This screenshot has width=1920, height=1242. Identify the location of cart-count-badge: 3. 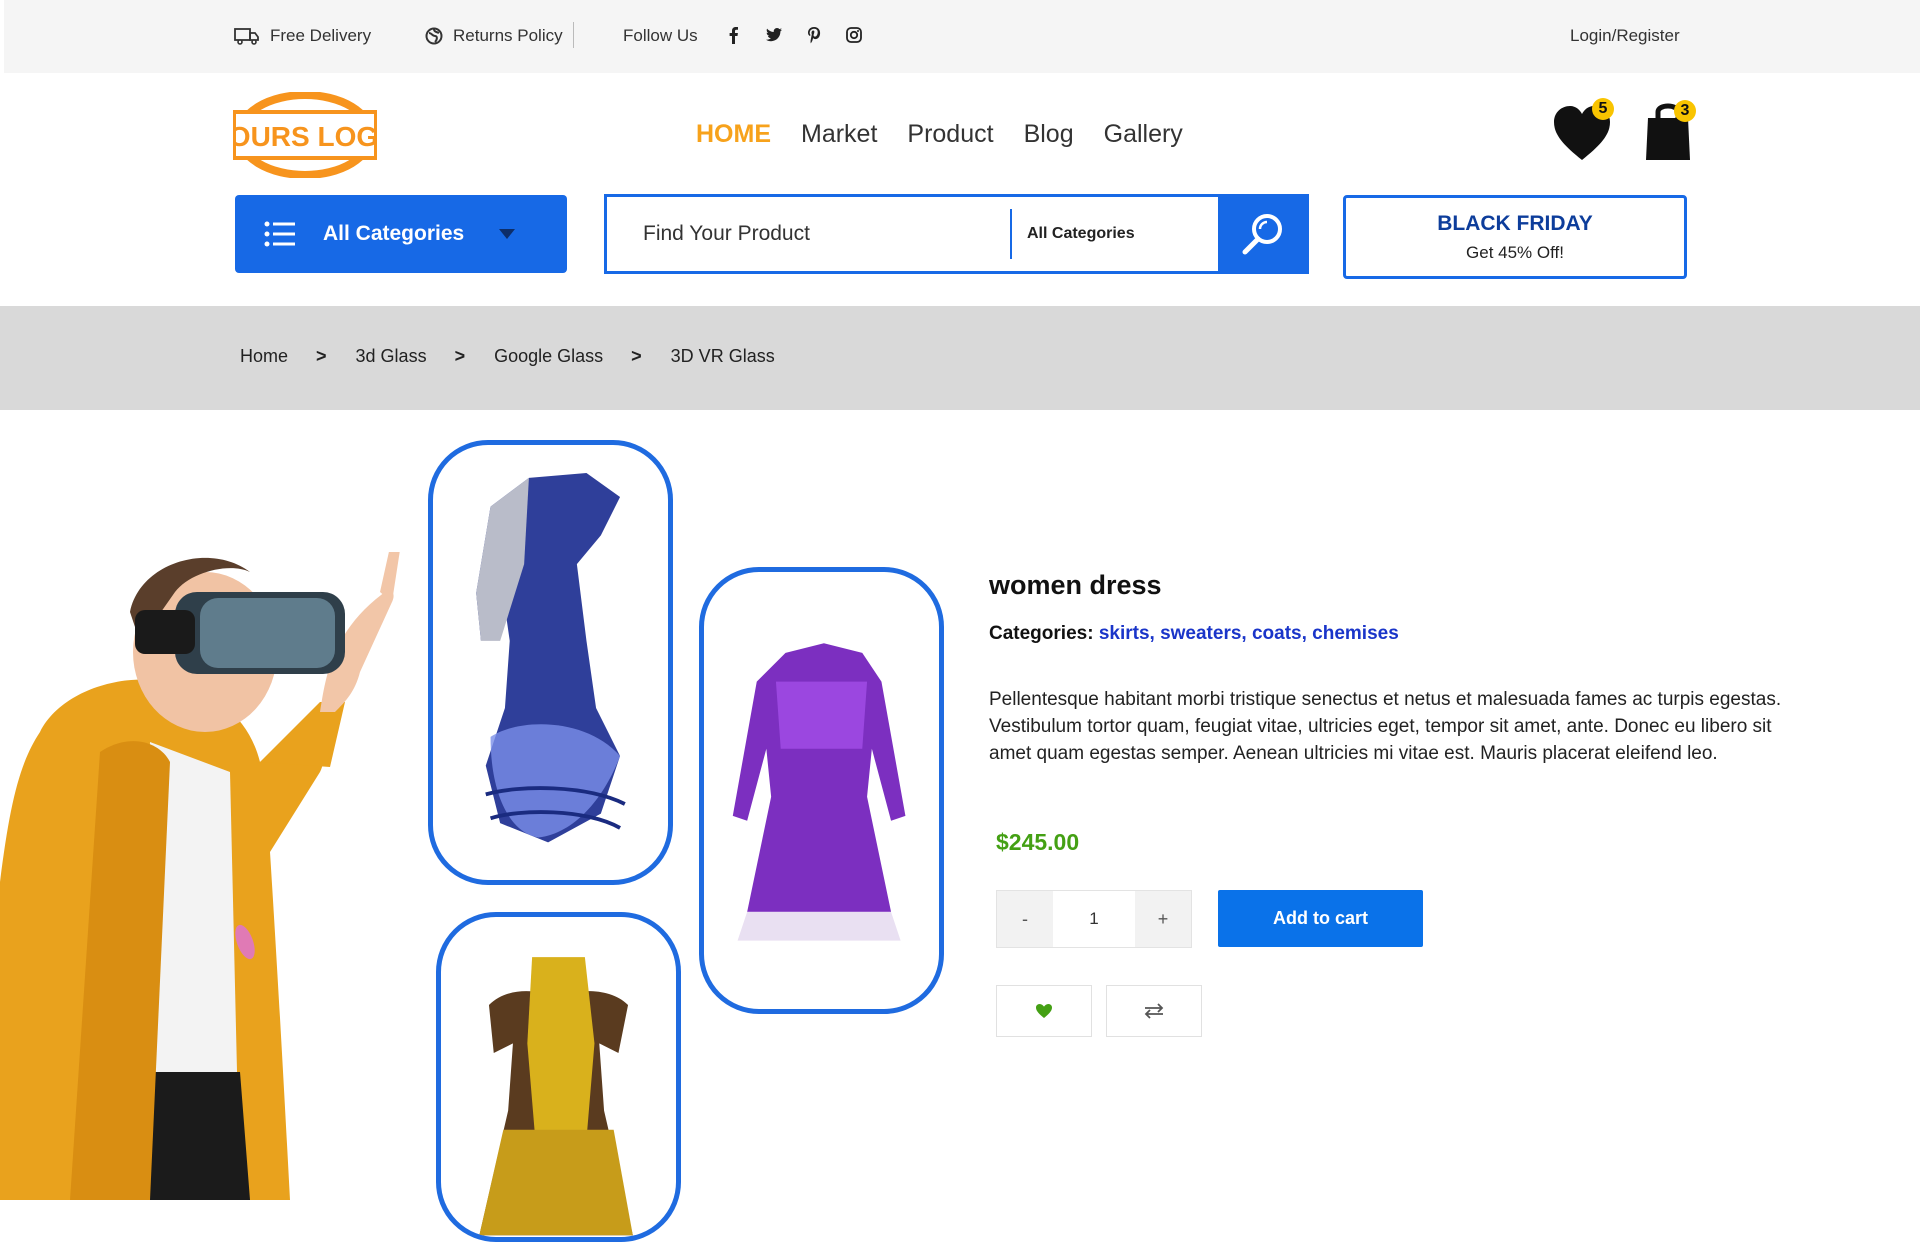
(1685, 111).